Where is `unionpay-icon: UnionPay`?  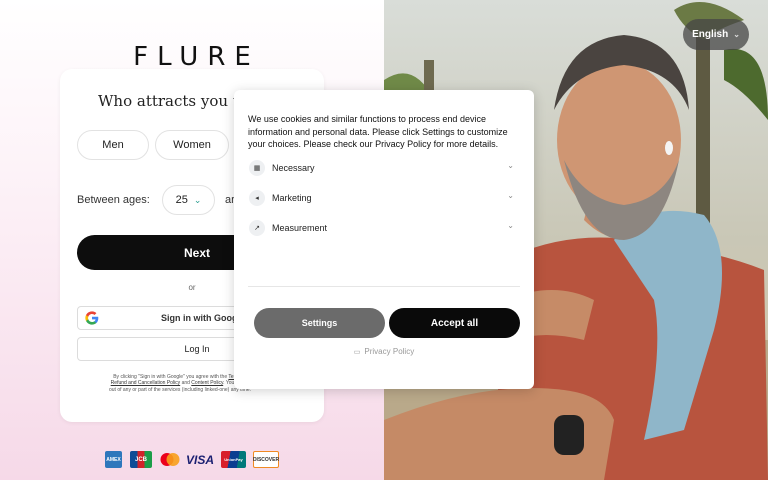
unionpay-icon: UnionPay is located at coordinates (233, 459).